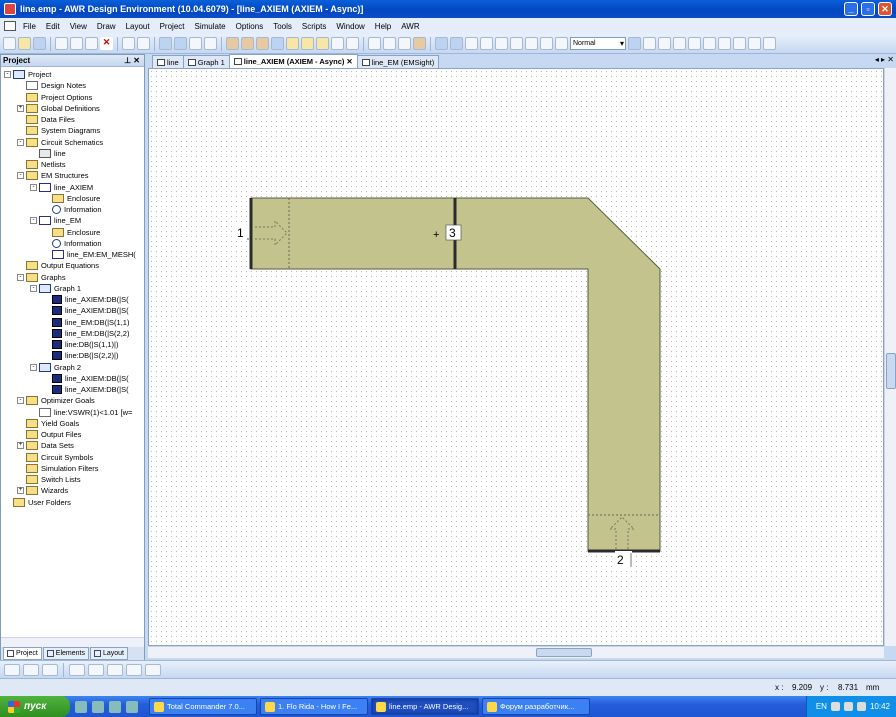 Image resolution: width=896 pixels, height=717 pixels. What do you see at coordinates (29, 26) in the screenshot?
I see `menu-file: File` at bounding box center [29, 26].